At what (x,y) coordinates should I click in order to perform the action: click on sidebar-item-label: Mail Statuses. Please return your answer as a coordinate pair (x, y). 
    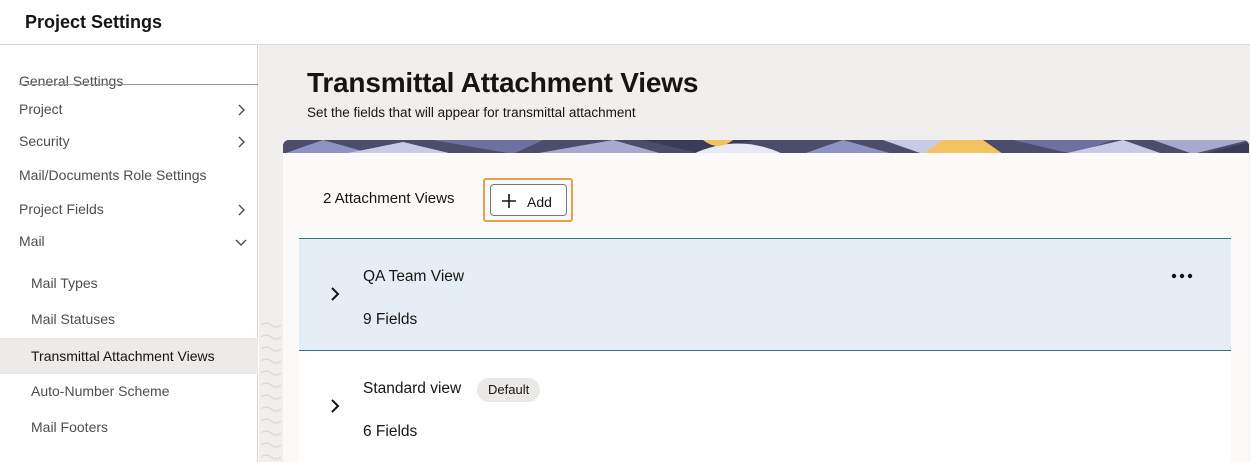
    Looking at the image, I should click on (73, 319).